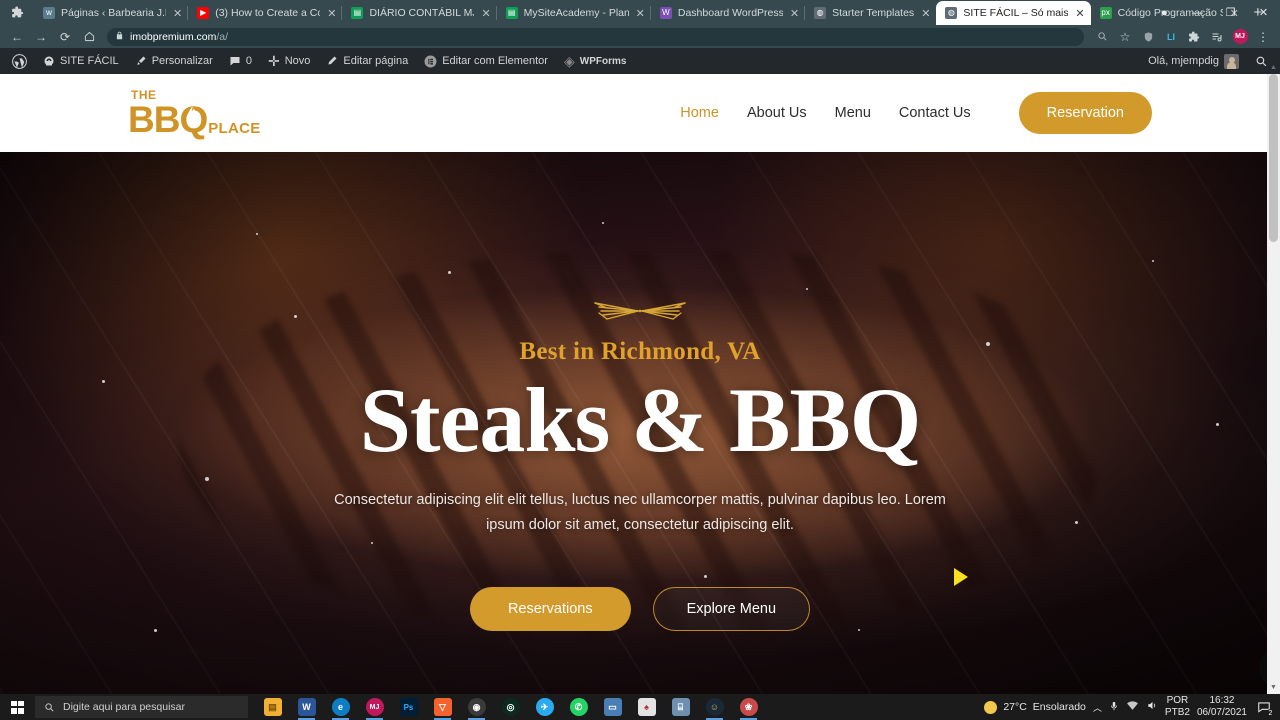 The width and height of the screenshot is (1280, 720). Describe the element at coordinates (1273, 687) in the screenshot. I see `scroll-down-icon: ▼` at that location.